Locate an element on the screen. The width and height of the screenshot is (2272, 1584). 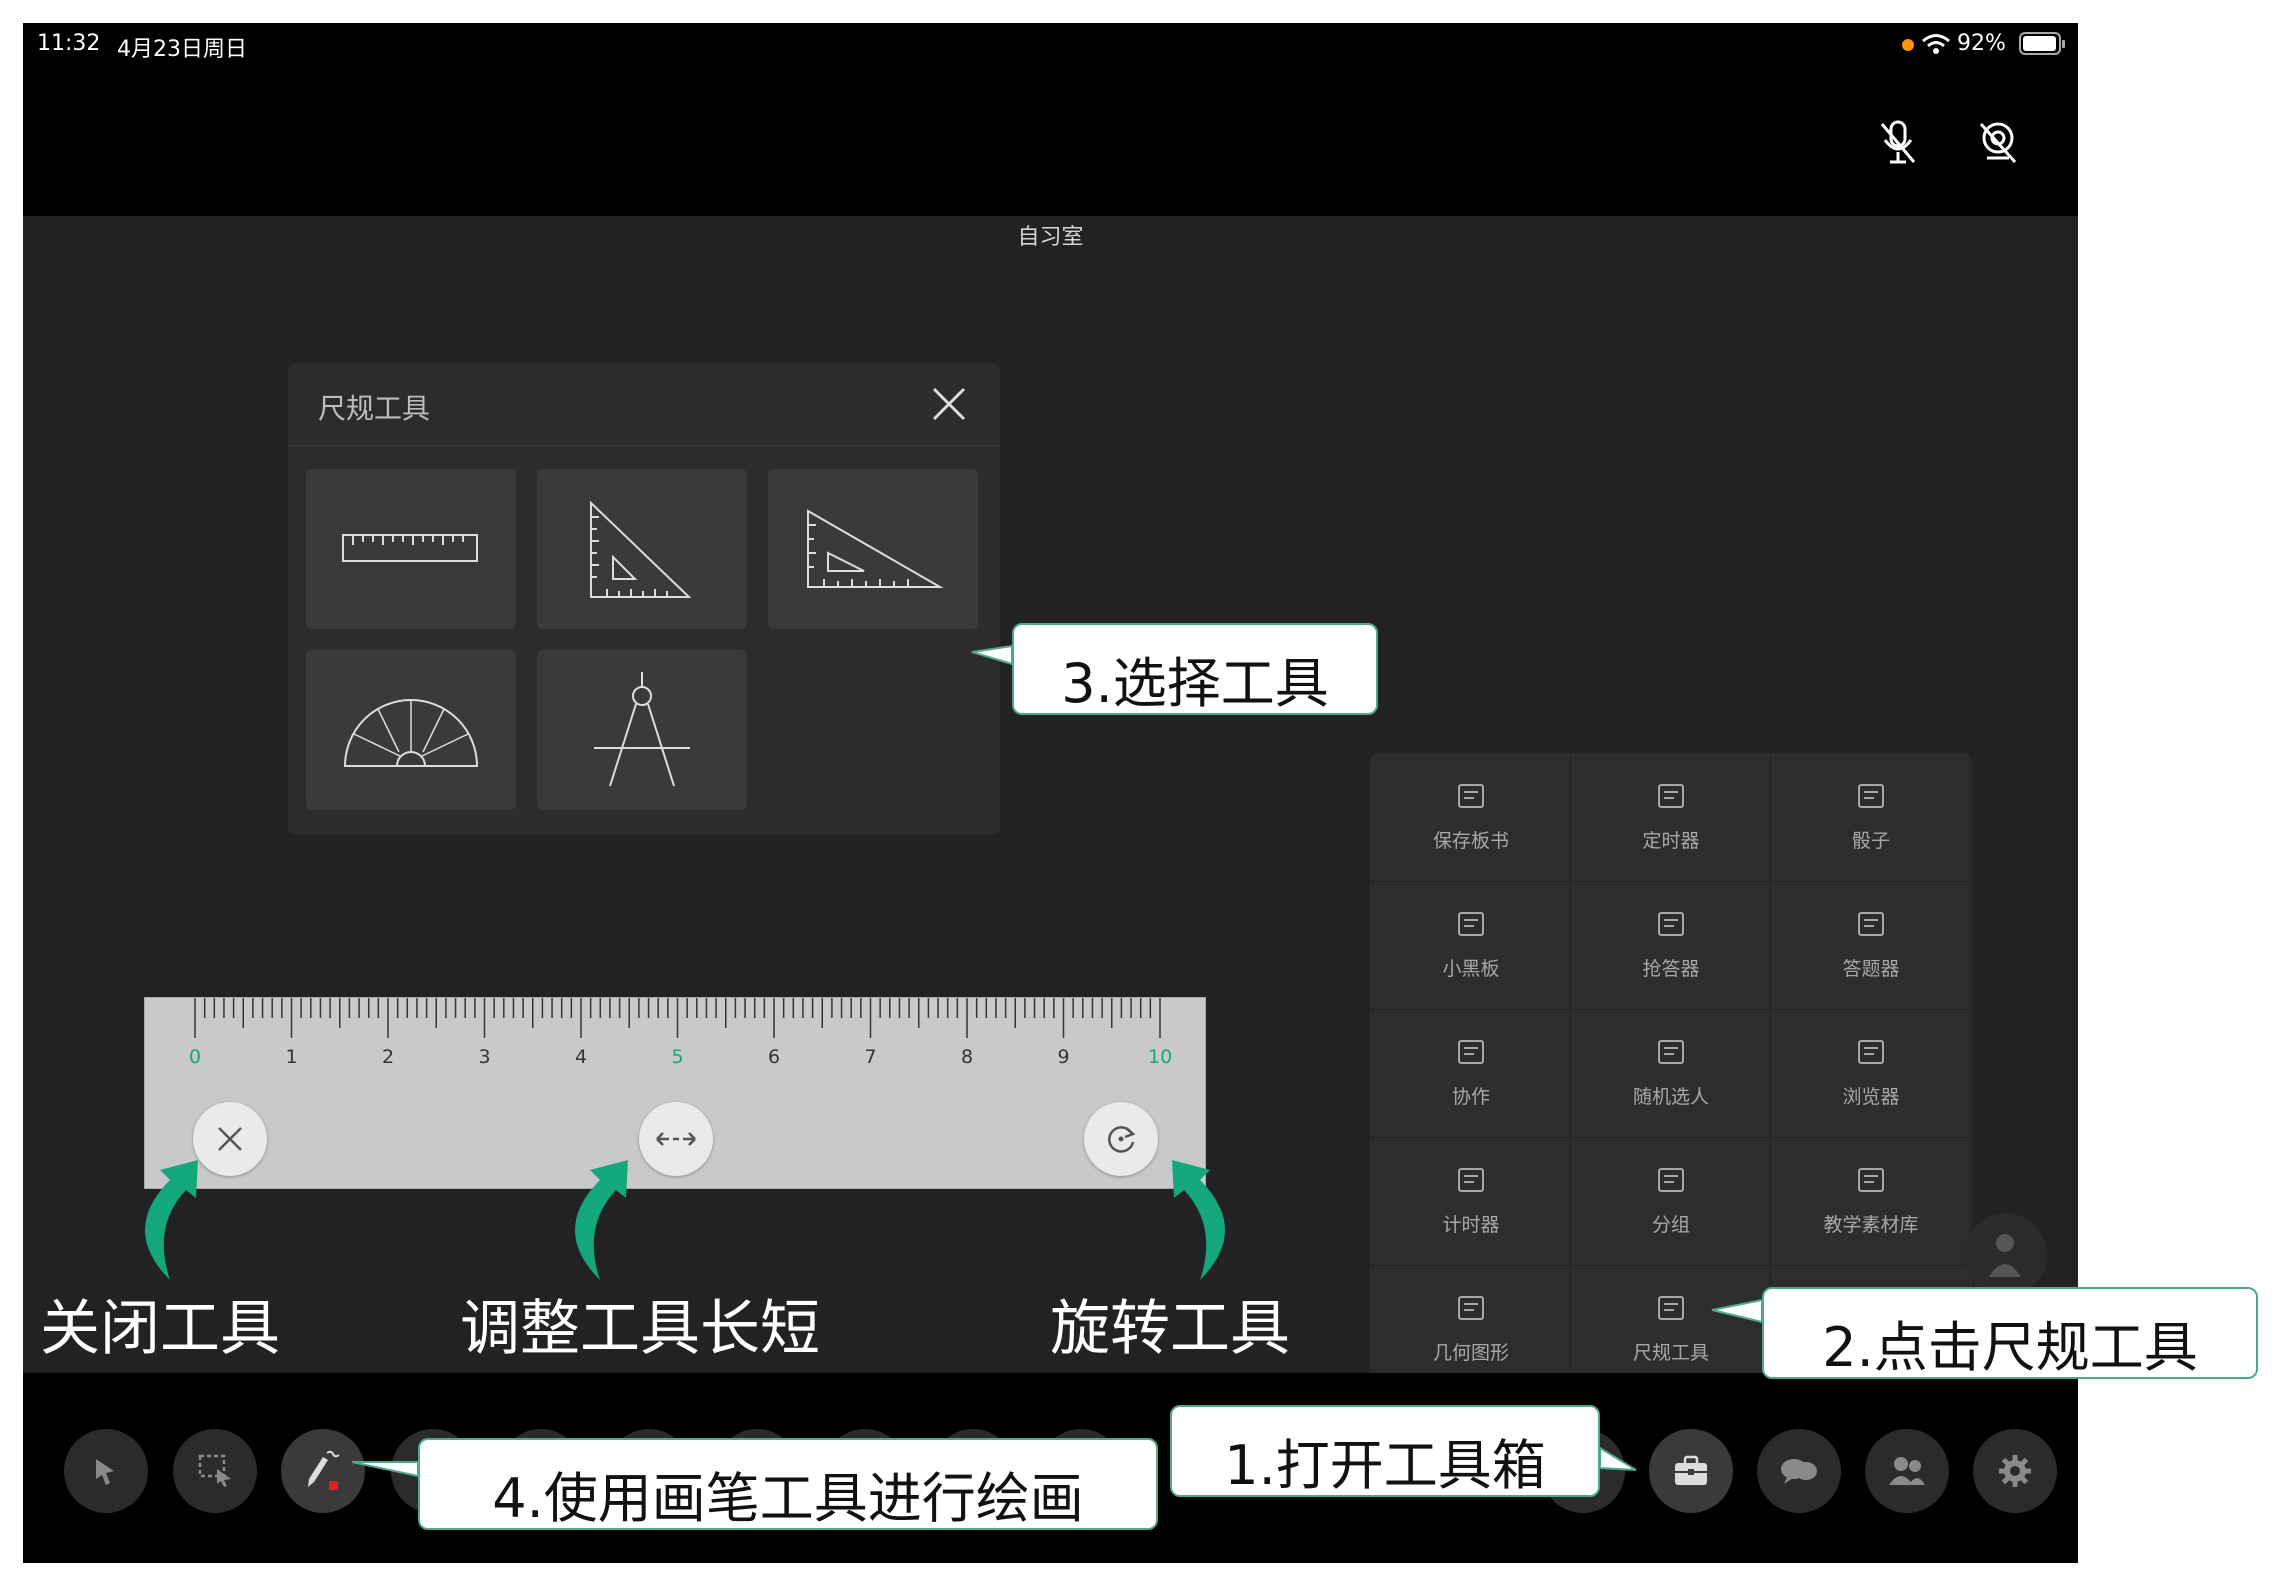
members-button is located at coordinates (1907, 1471).